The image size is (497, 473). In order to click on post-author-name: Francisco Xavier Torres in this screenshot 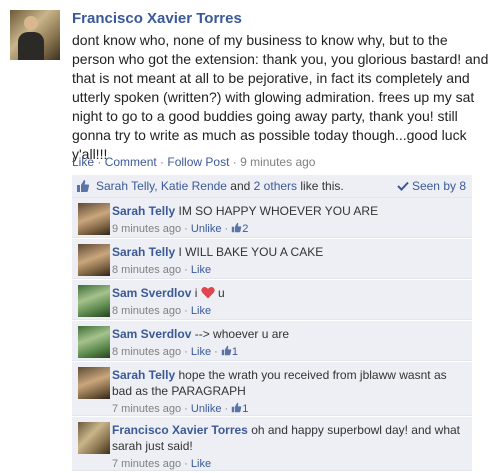, I will do `click(157, 18)`.